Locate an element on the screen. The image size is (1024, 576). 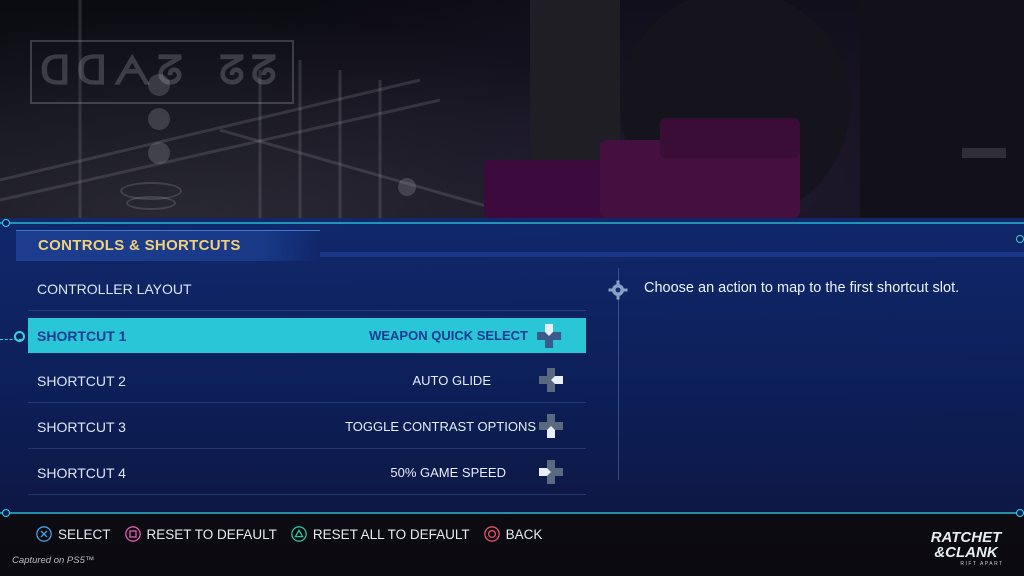
panel-bottom-line is located at coordinates (512, 513).